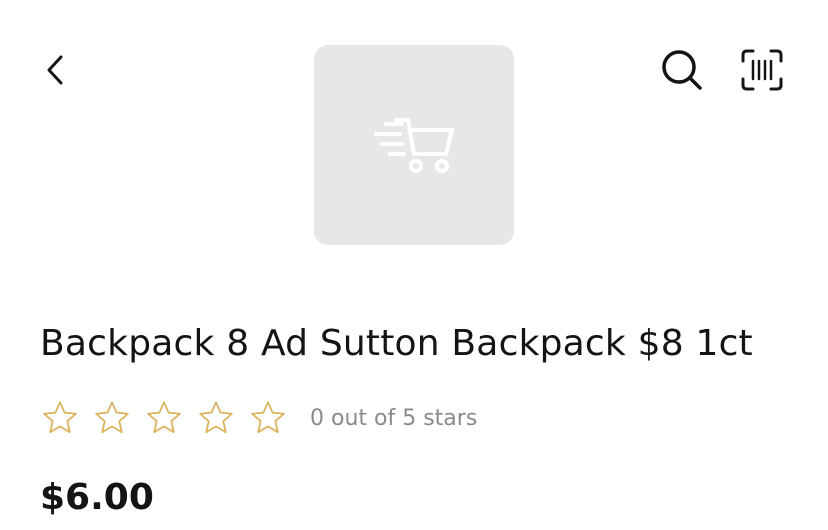  I want to click on star-5-icon, so click(268, 418).